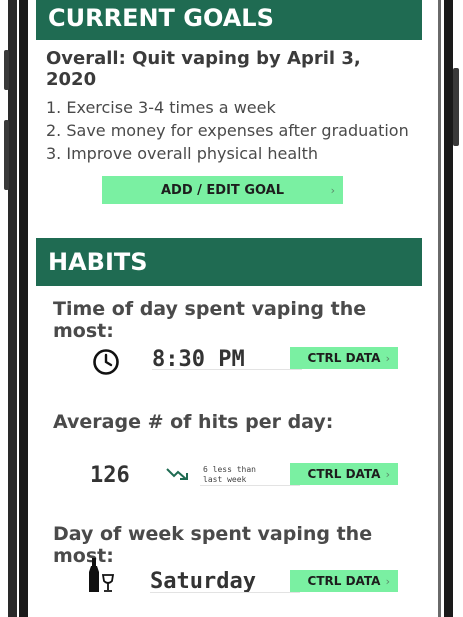  I want to click on average-hits-value: 126, so click(110, 475).